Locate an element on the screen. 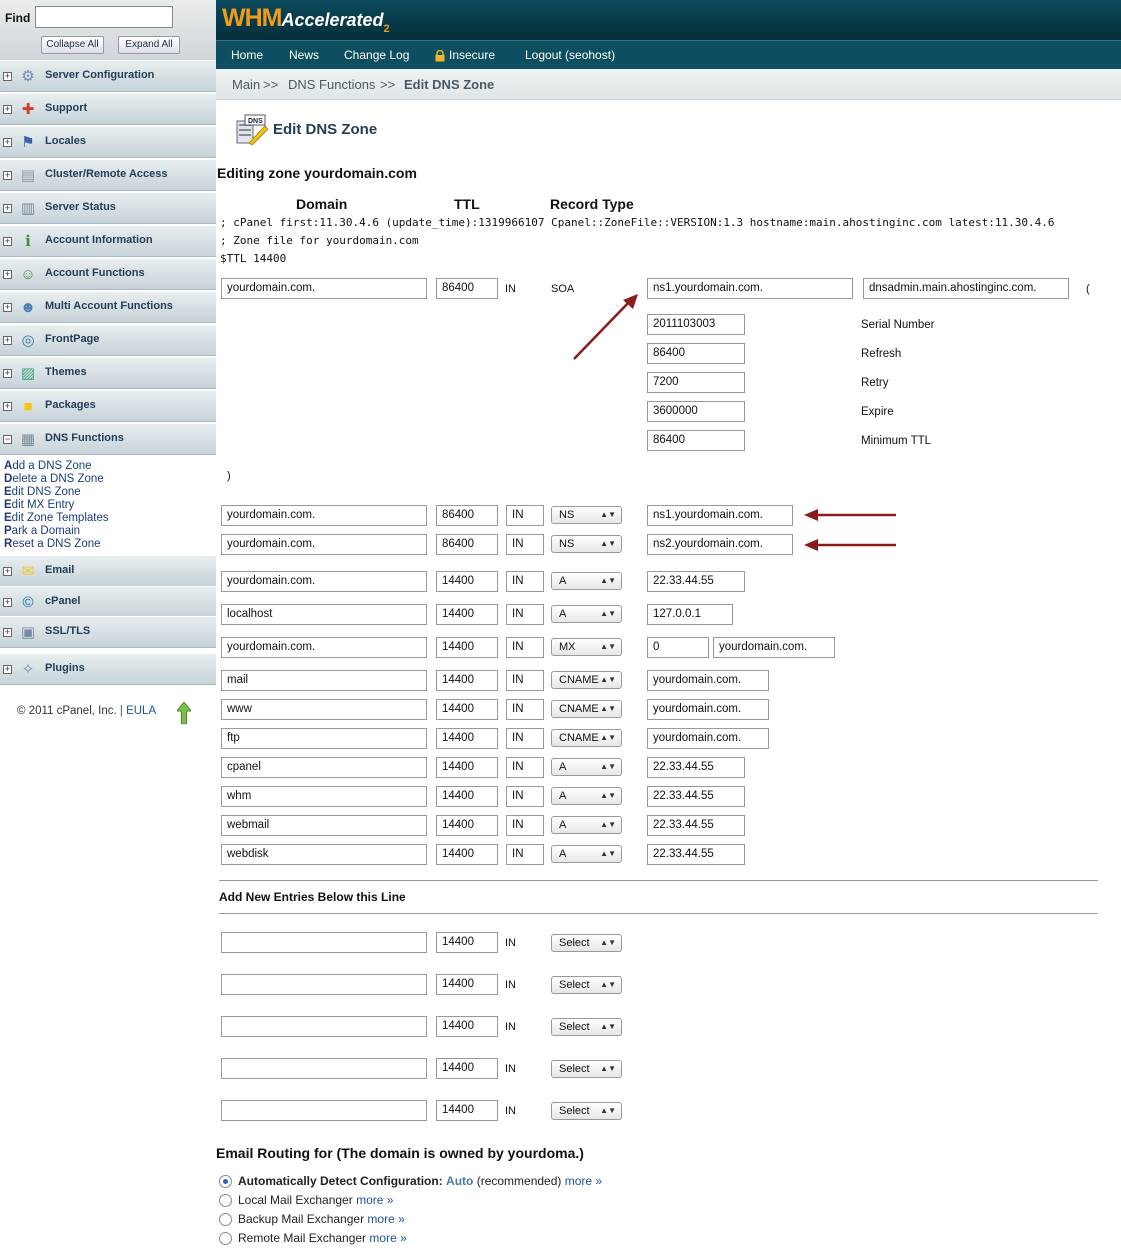 This screenshot has height=1248, width=1121. sidebar-section-packages: + ■ Packages is located at coordinates (108, 406).